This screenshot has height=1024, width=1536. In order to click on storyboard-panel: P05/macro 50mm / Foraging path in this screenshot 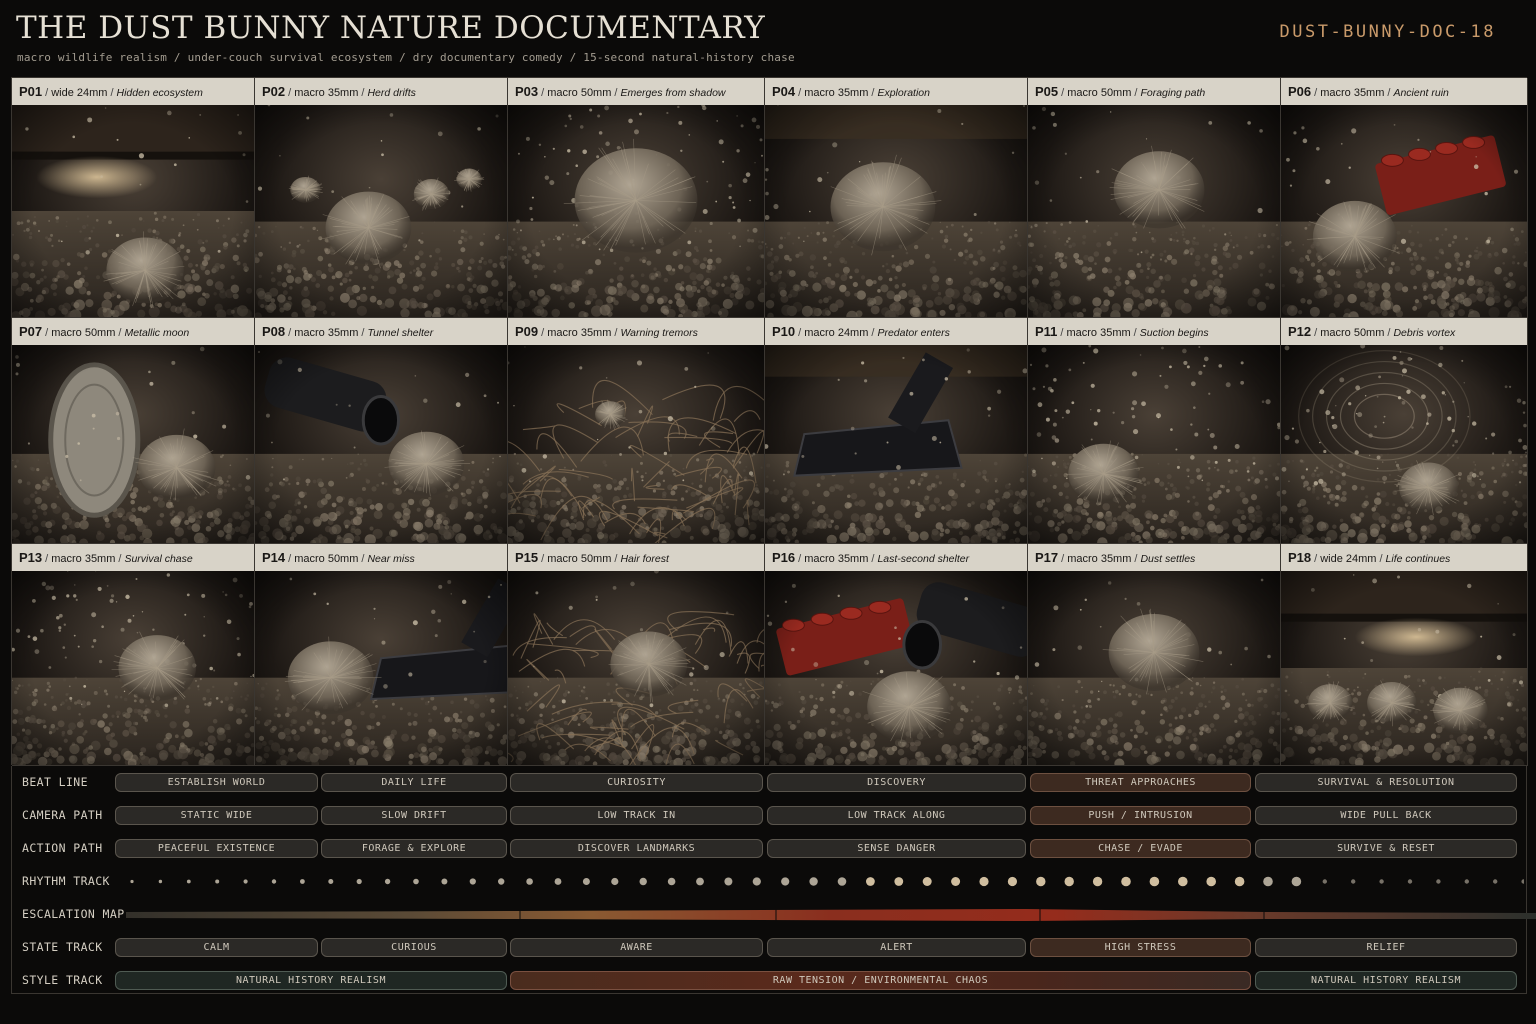, I will do `click(1154, 198)`.